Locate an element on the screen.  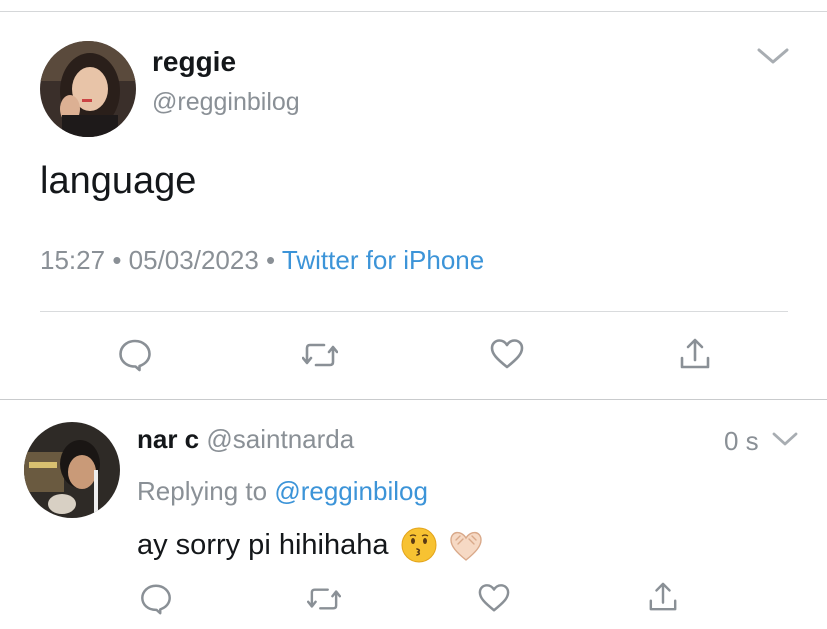
reply-header: nar c @saintnarda is located at coordinates (245, 439).